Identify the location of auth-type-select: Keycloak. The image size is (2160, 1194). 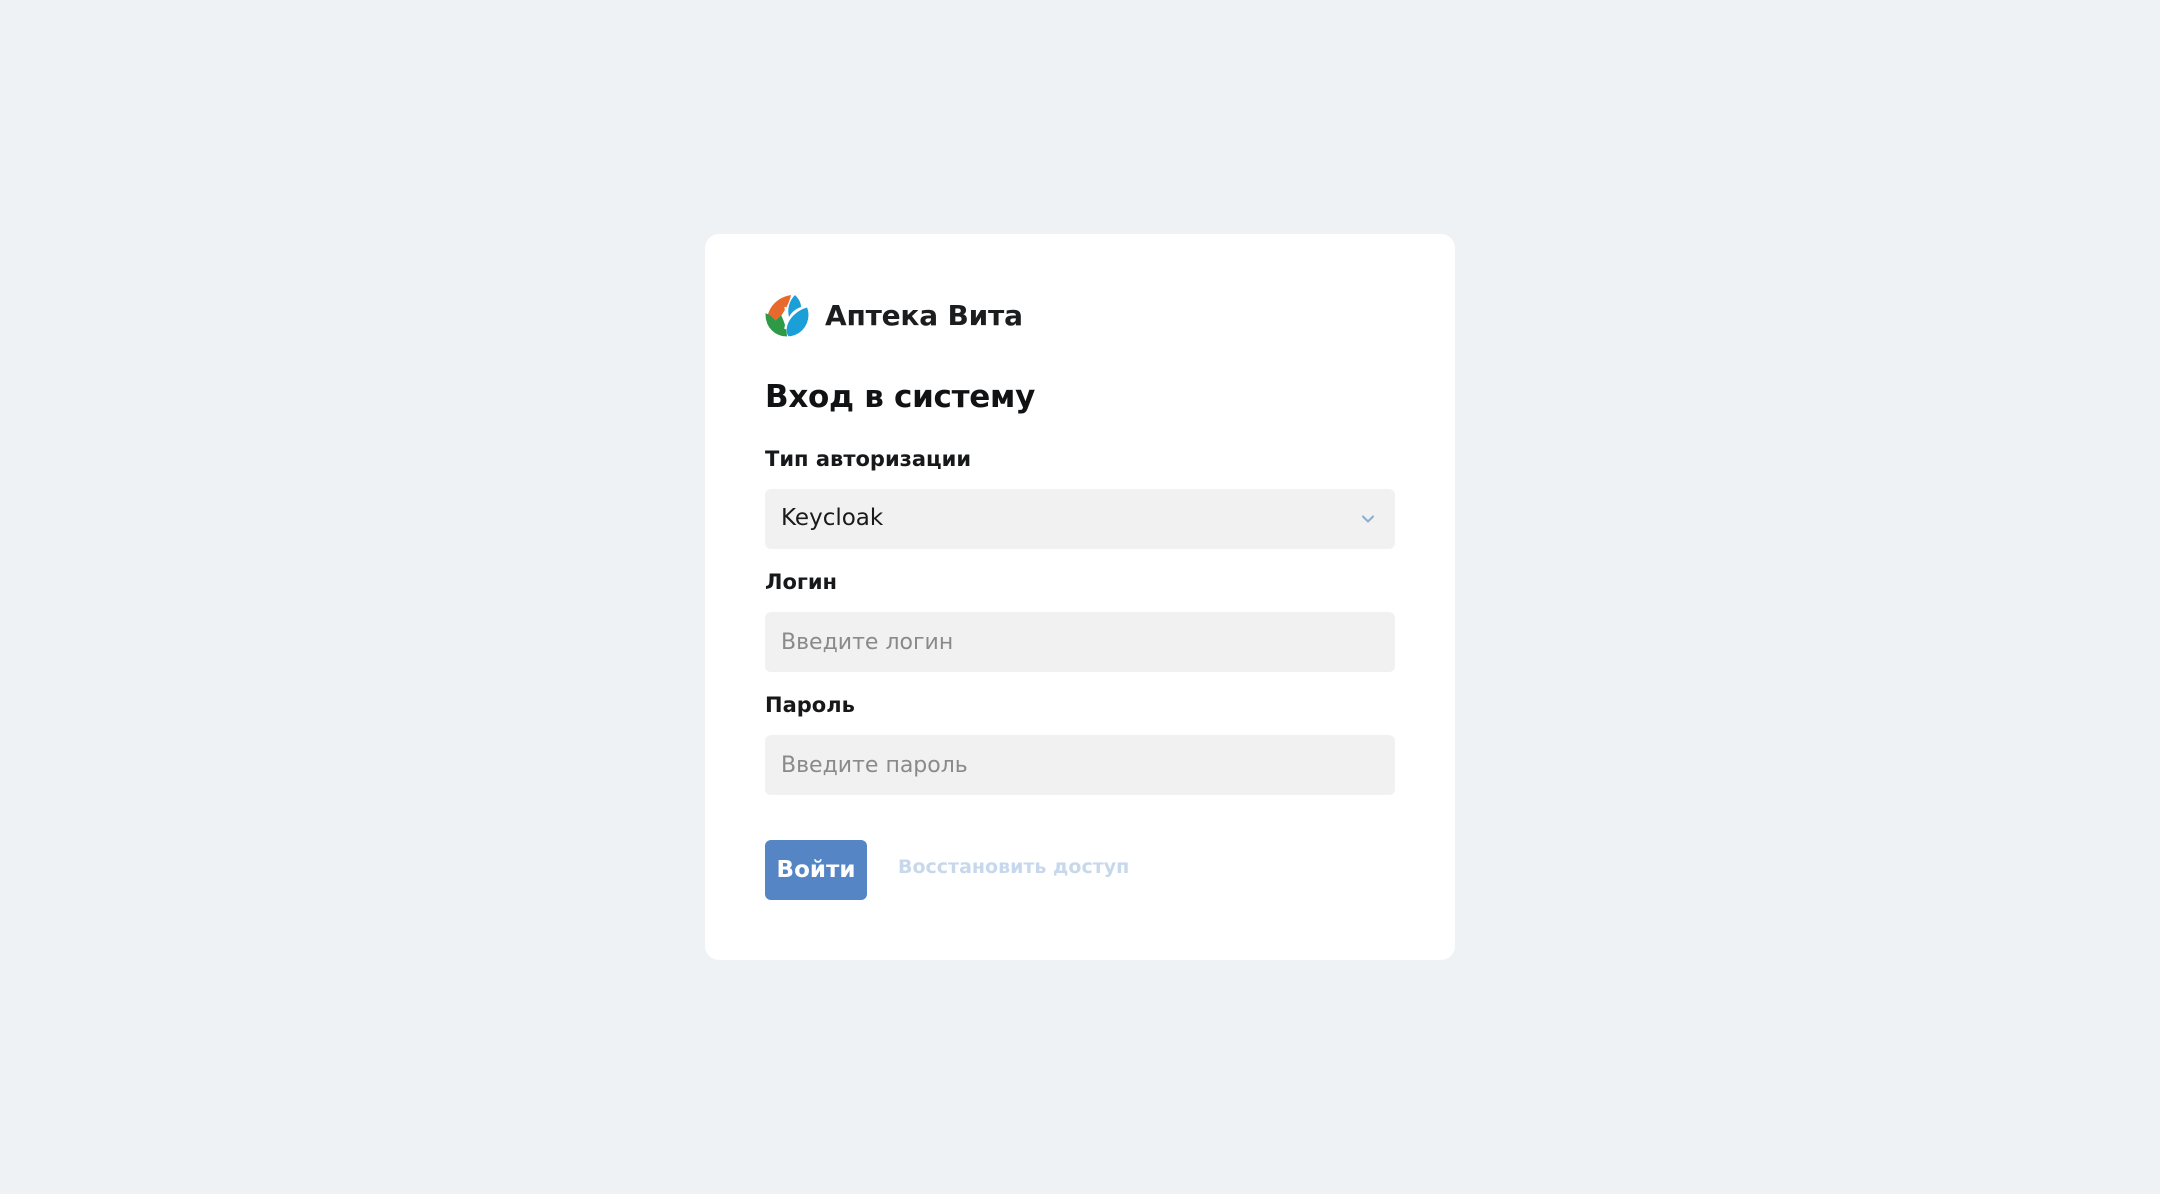
(1080, 519).